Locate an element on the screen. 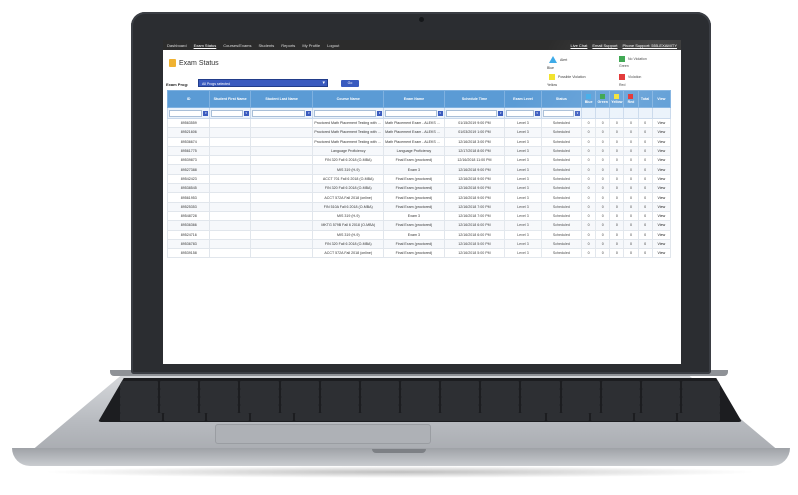 The image size is (798, 495). nav-item-dashboard: Dashboard is located at coordinates (177, 45).